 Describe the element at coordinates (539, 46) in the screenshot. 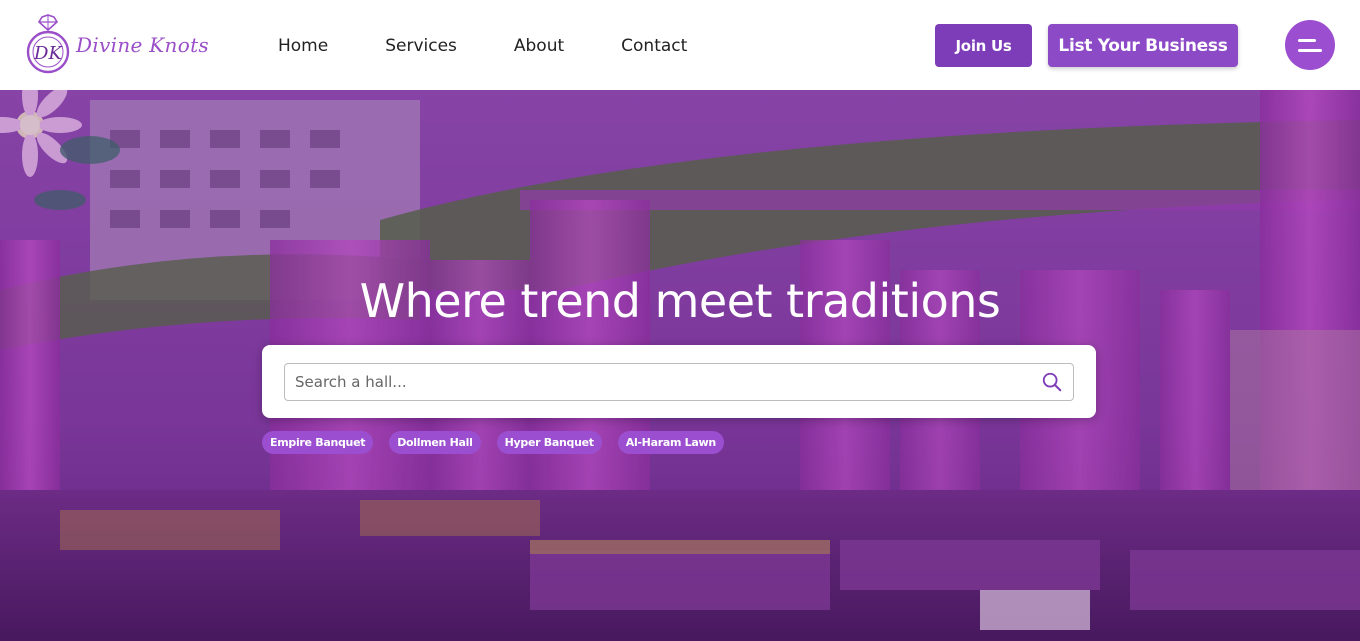

I see `nav-about: About` at that location.